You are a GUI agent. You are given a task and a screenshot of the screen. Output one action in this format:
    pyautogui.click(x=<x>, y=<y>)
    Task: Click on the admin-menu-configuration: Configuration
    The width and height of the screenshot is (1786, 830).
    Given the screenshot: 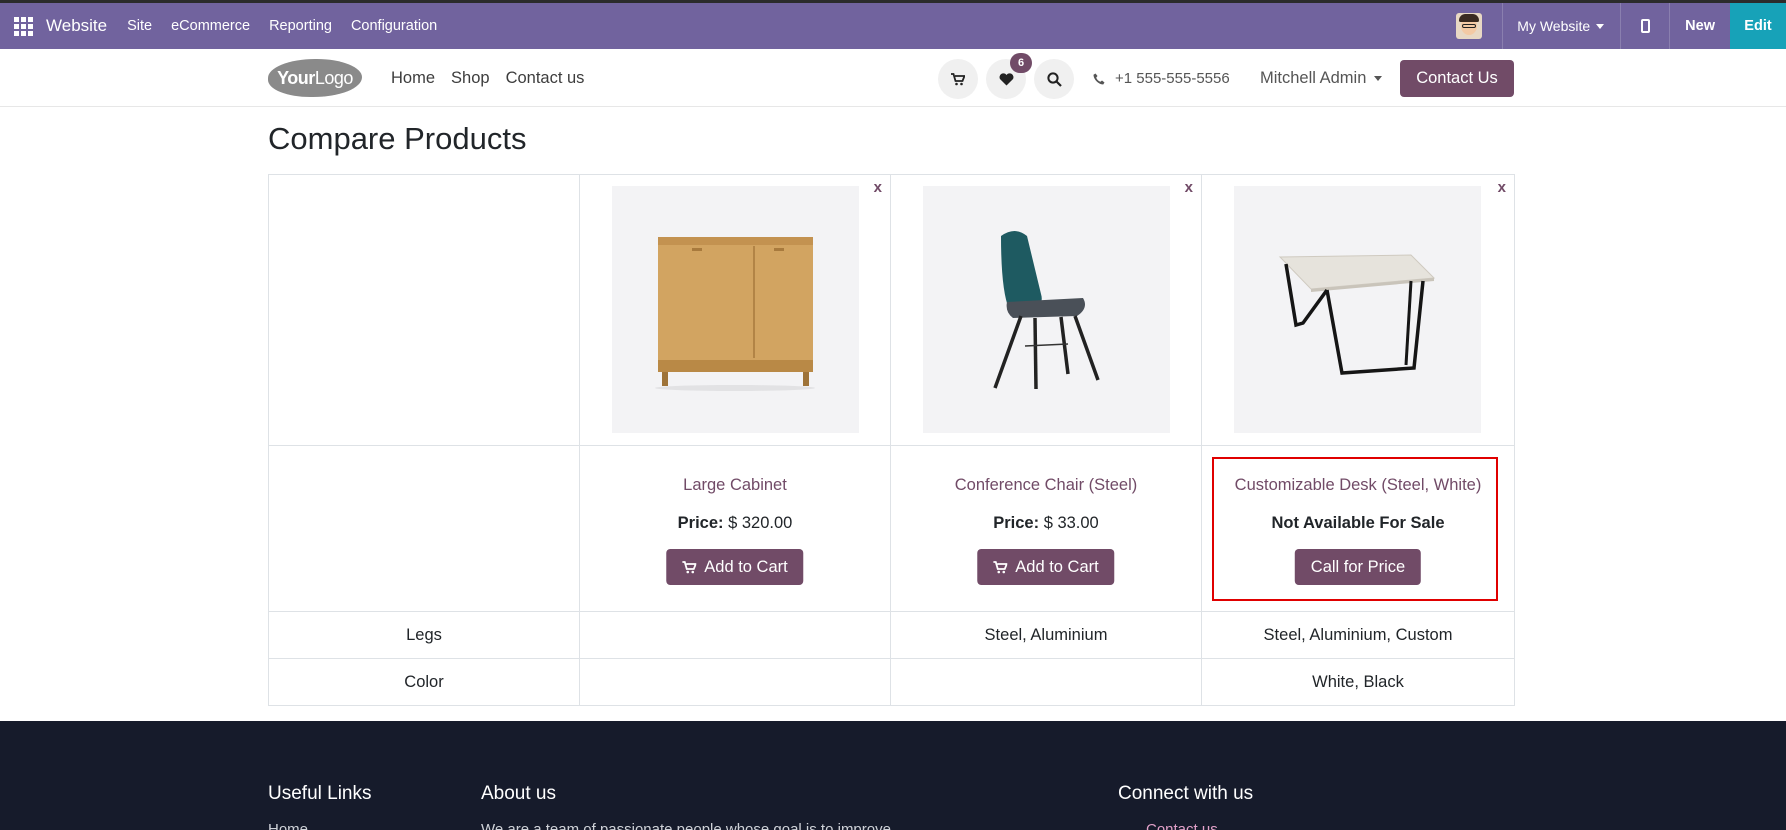 What is the action you would take?
    pyautogui.click(x=394, y=26)
    